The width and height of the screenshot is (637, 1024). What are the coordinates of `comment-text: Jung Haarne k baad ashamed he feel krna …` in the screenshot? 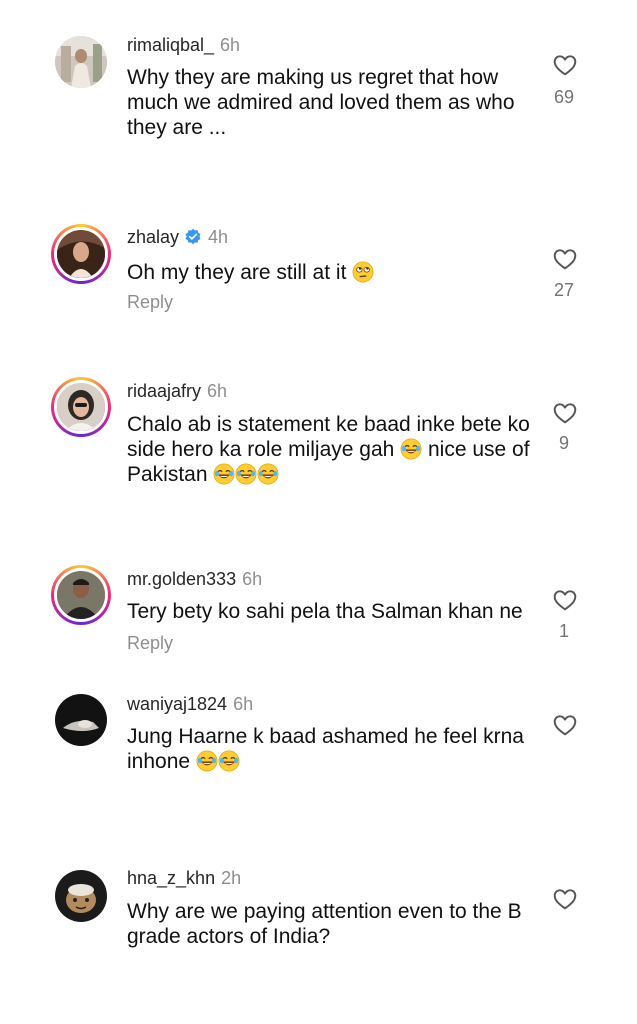 It's located at (334, 749).